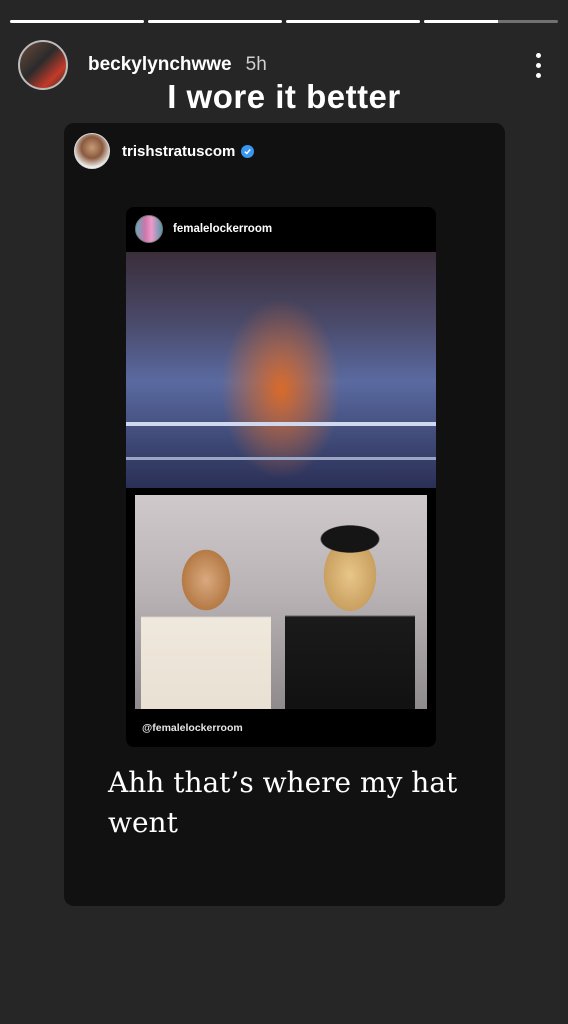 The image size is (568, 1024). I want to click on more-vertical-icon, so click(538, 65).